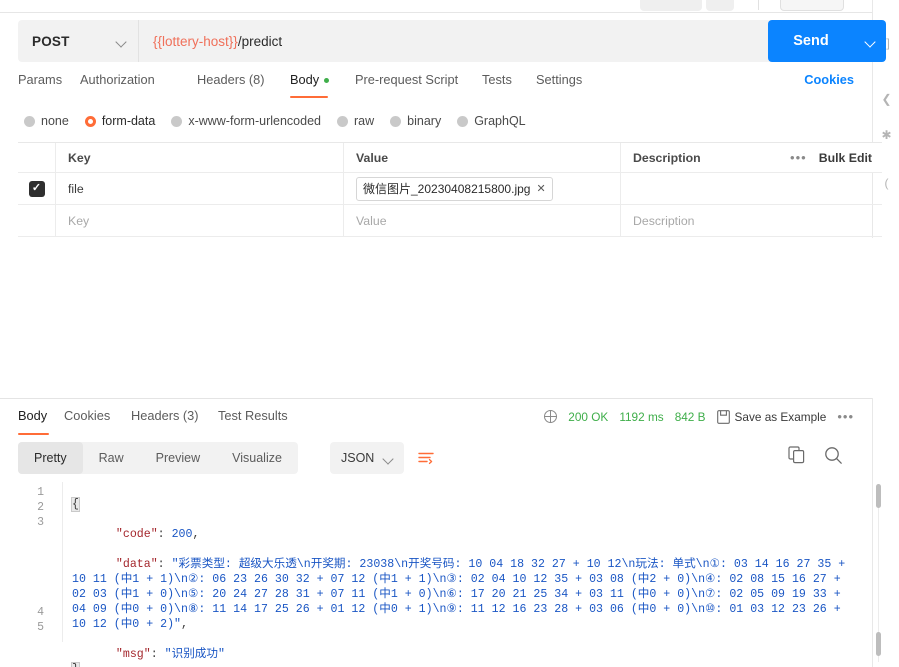 The image size is (899, 667). I want to click on row-checkbox, so click(36, 188).